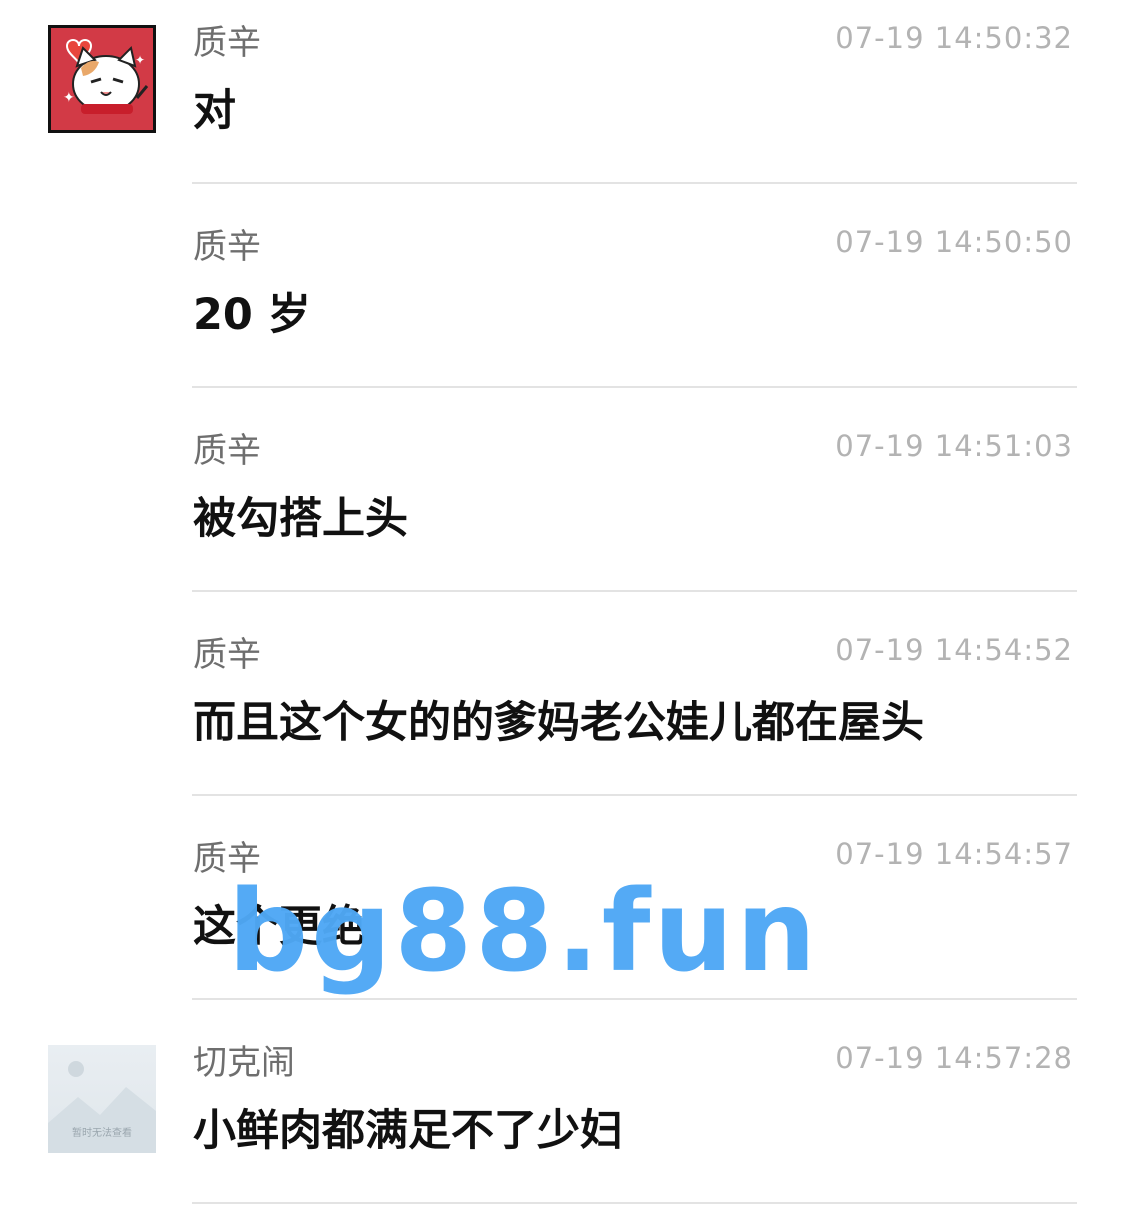 The width and height of the screenshot is (1125, 1224). What do you see at coordinates (252, 315) in the screenshot?
I see `message-text: 20 岁` at bounding box center [252, 315].